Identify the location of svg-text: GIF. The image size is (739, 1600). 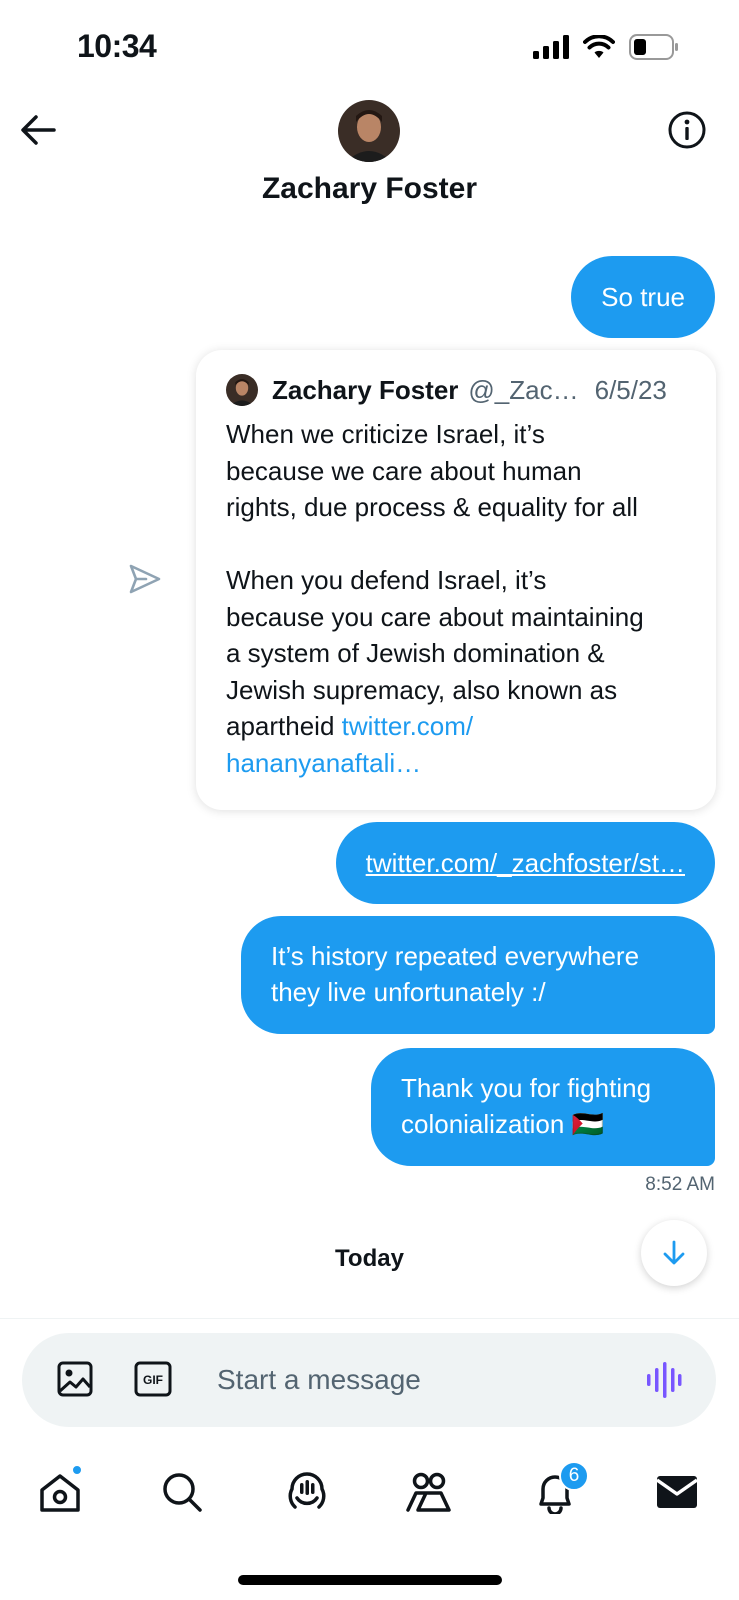
(153, 1380).